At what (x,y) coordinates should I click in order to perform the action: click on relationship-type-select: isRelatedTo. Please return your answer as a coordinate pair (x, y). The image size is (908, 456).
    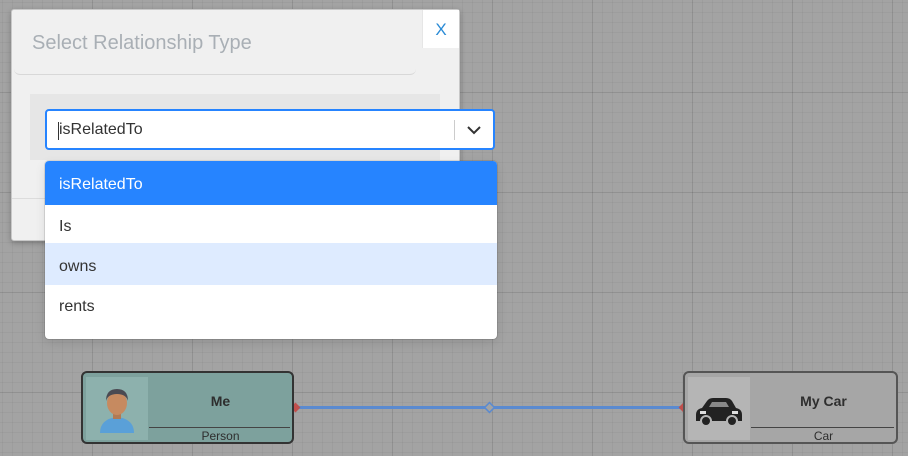
    Looking at the image, I should click on (270, 129).